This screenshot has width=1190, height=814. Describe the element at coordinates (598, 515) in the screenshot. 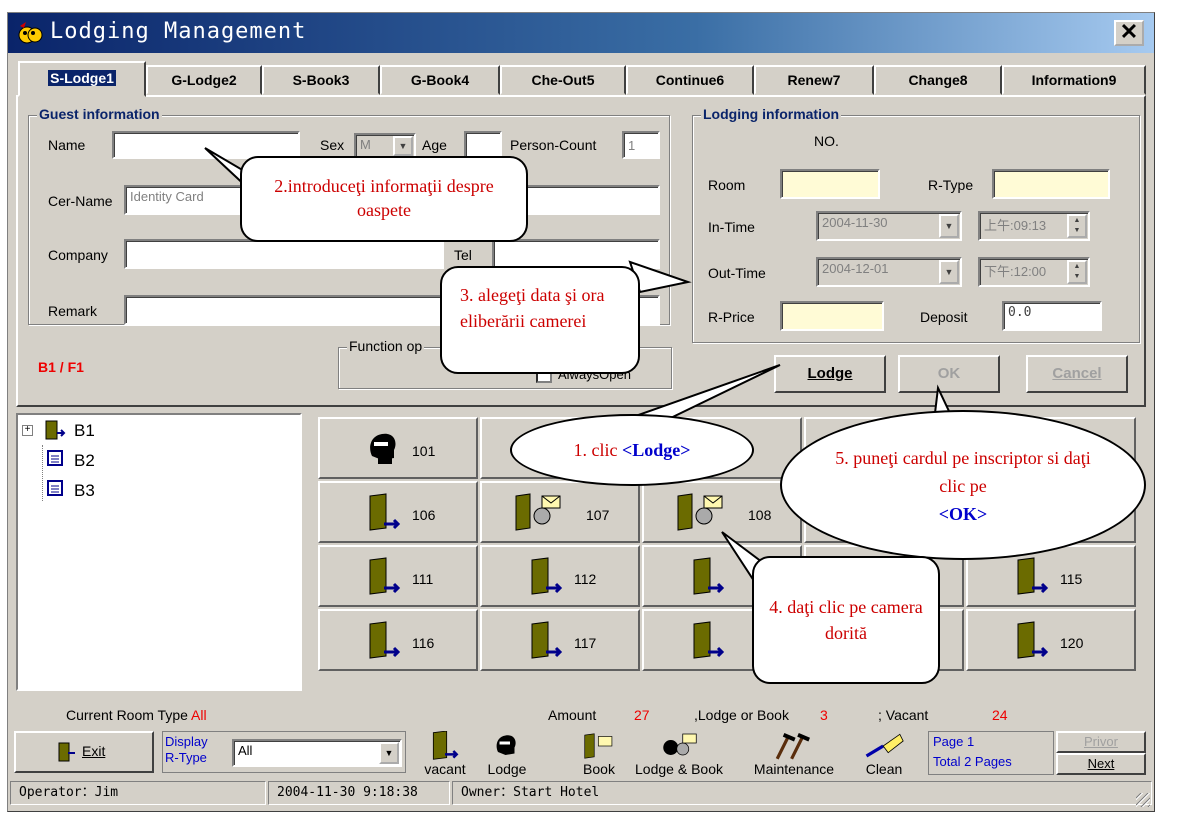

I see `room-number: 107` at that location.